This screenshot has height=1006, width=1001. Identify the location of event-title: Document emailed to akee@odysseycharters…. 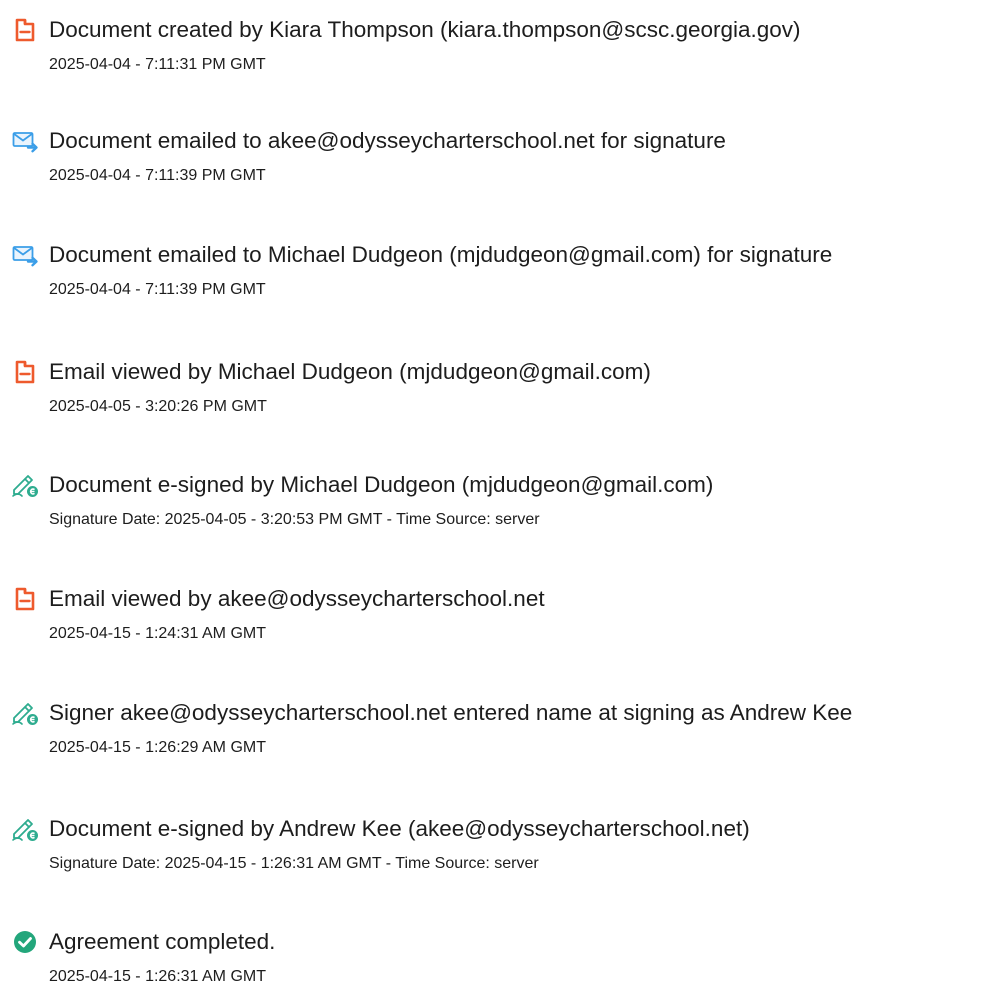
(387, 140).